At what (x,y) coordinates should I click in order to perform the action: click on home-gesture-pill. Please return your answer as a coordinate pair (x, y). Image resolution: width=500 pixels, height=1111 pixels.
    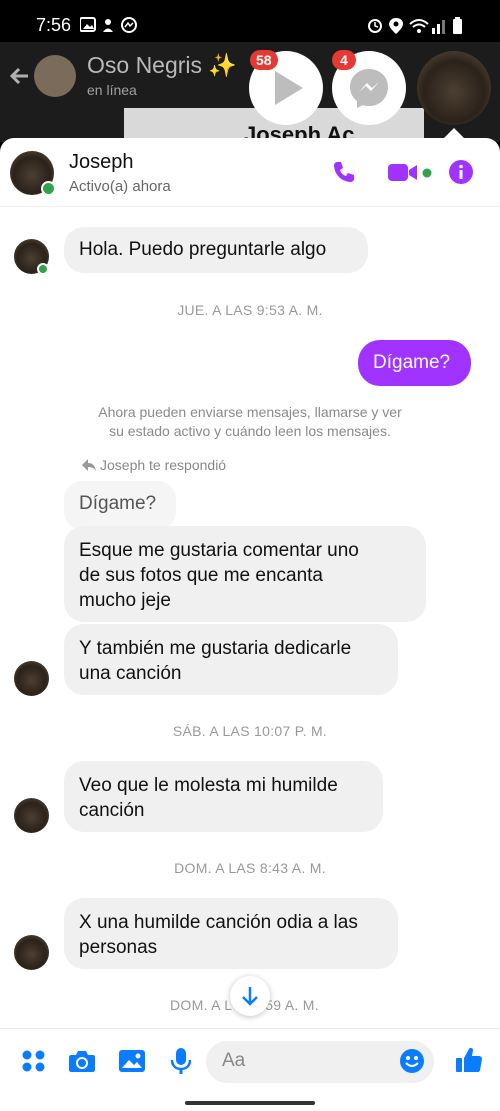
    Looking at the image, I should click on (250, 1103).